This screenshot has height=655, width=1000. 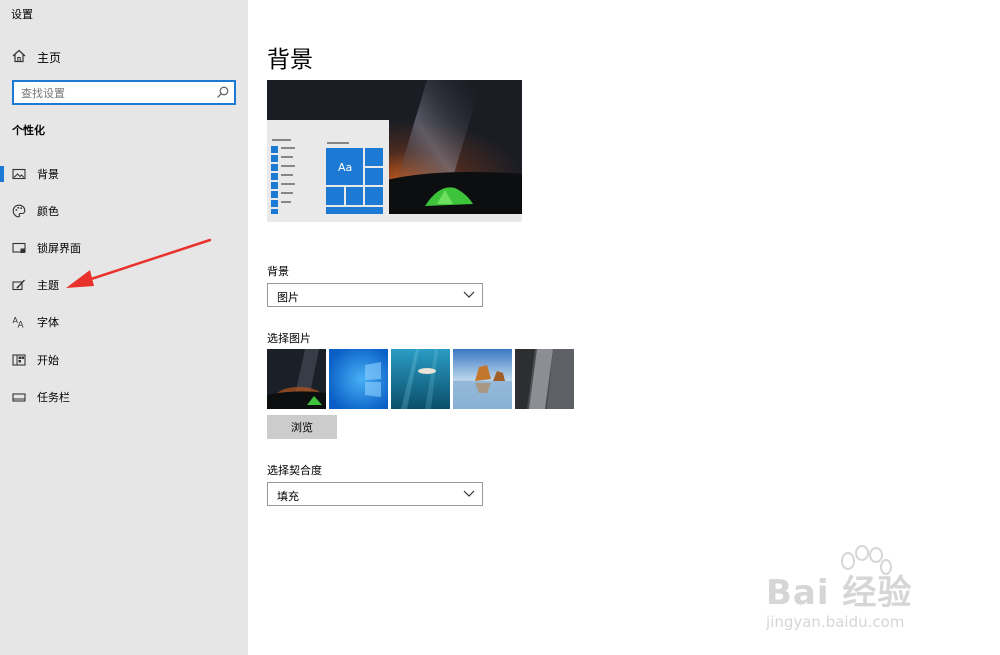 What do you see at coordinates (124, 322) in the screenshot?
I see `sidebar-item-fonts: A A 字体` at bounding box center [124, 322].